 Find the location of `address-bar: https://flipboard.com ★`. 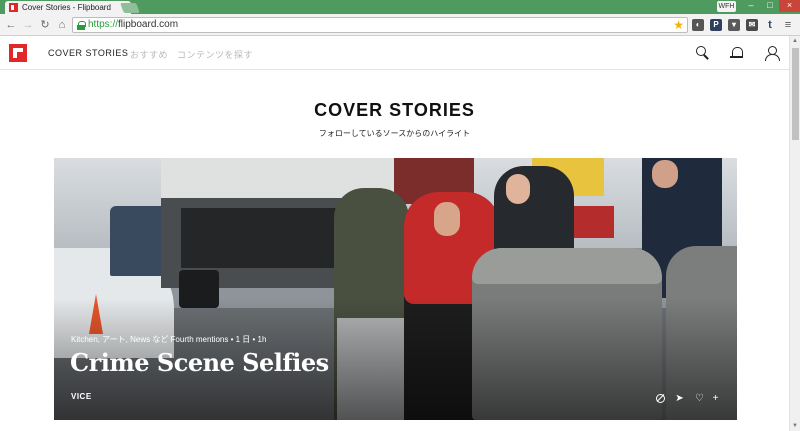

address-bar: https://flipboard.com ★ is located at coordinates (380, 25).